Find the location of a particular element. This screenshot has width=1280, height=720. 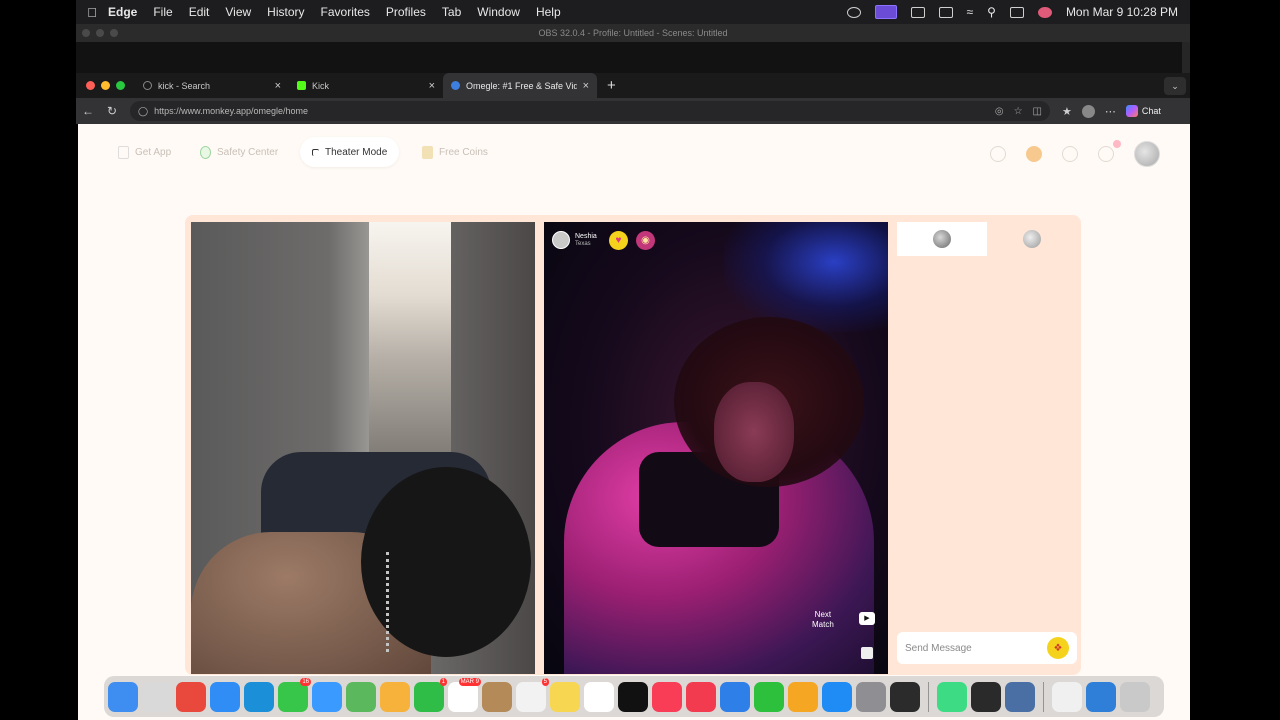

remote-user-tag: Neshia Texas is located at coordinates (574, 240).